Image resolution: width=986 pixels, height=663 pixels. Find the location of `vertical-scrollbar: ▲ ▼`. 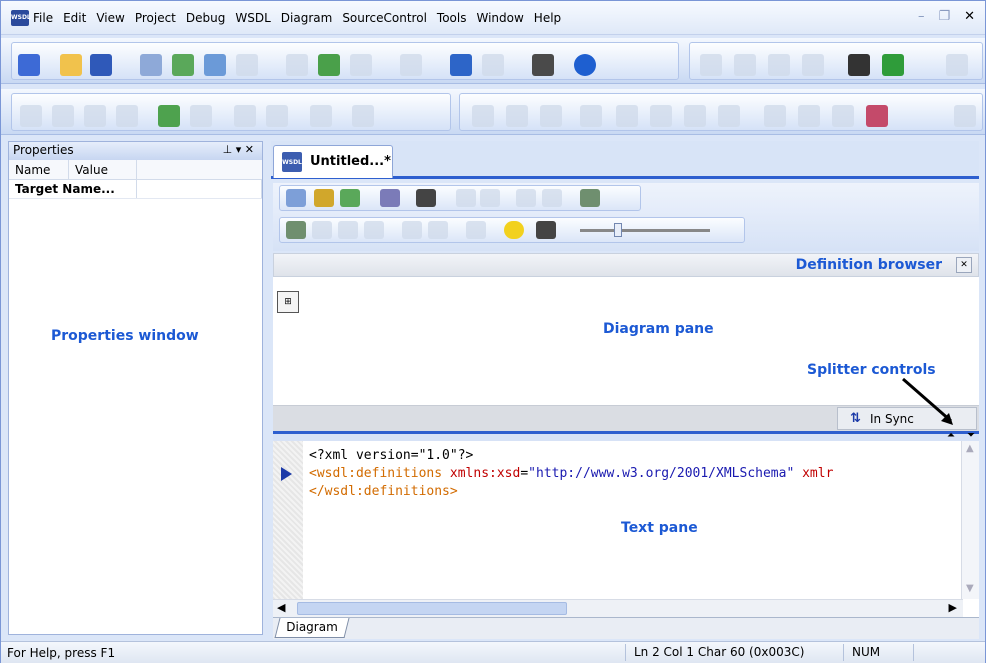

vertical-scrollbar: ▲ ▼ is located at coordinates (970, 520).